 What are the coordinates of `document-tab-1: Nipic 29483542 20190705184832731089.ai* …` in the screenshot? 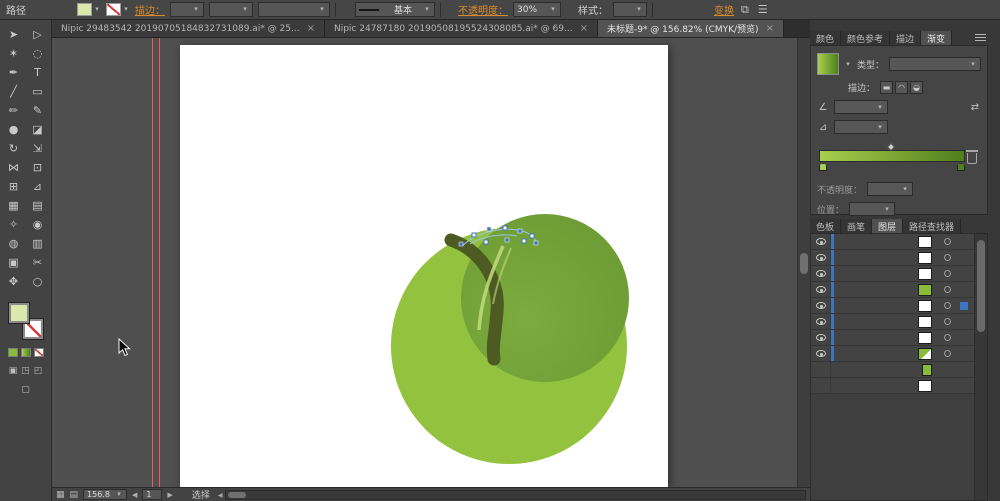 It's located at (188, 28).